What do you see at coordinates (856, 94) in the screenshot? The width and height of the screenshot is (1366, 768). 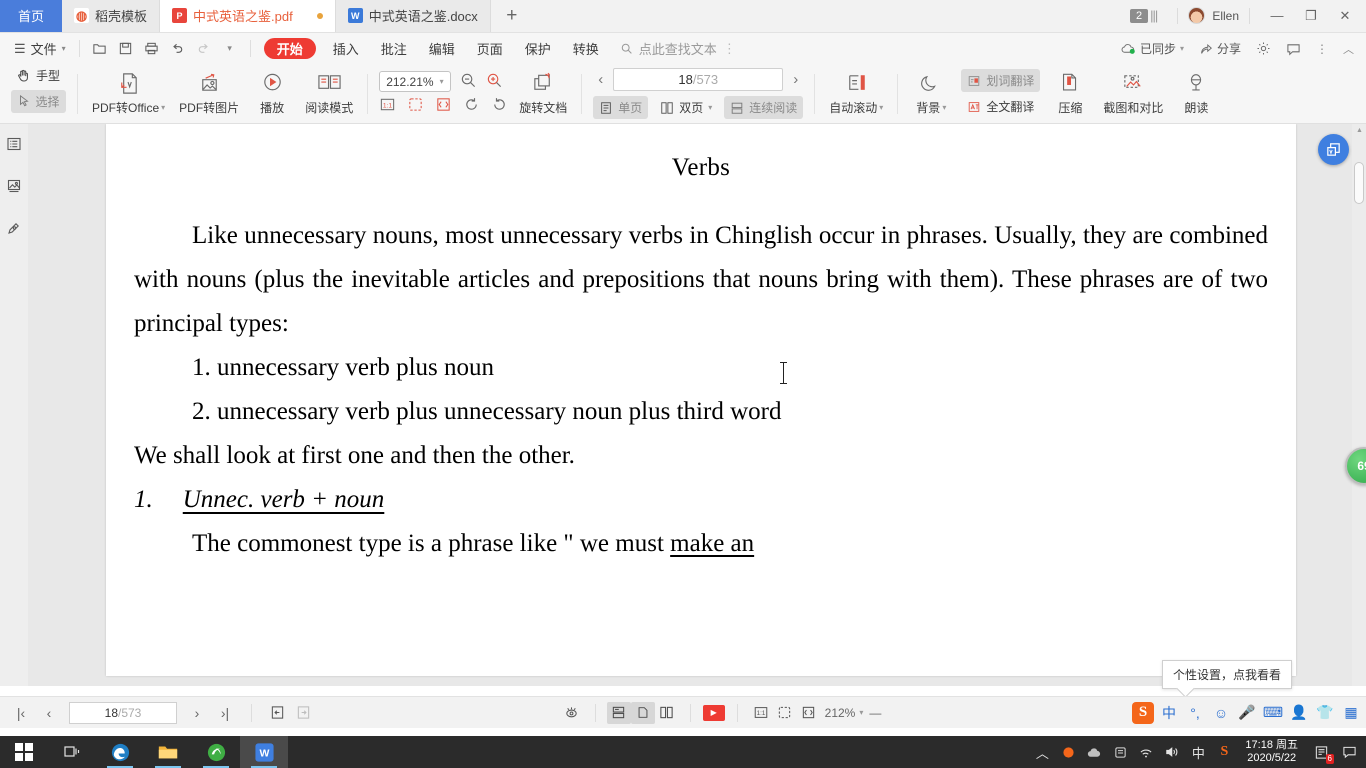 I see `auto-scroll-button: 自动滚动 ▾` at bounding box center [856, 94].